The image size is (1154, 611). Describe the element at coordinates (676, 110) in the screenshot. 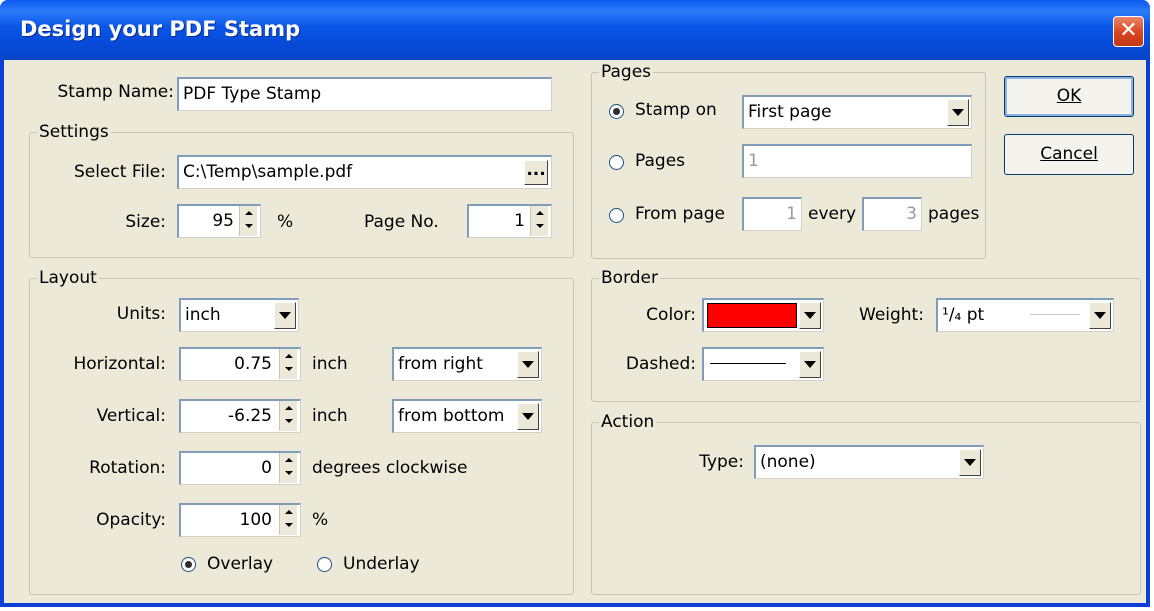

I see `stamp-on-label: Stamp on` at that location.